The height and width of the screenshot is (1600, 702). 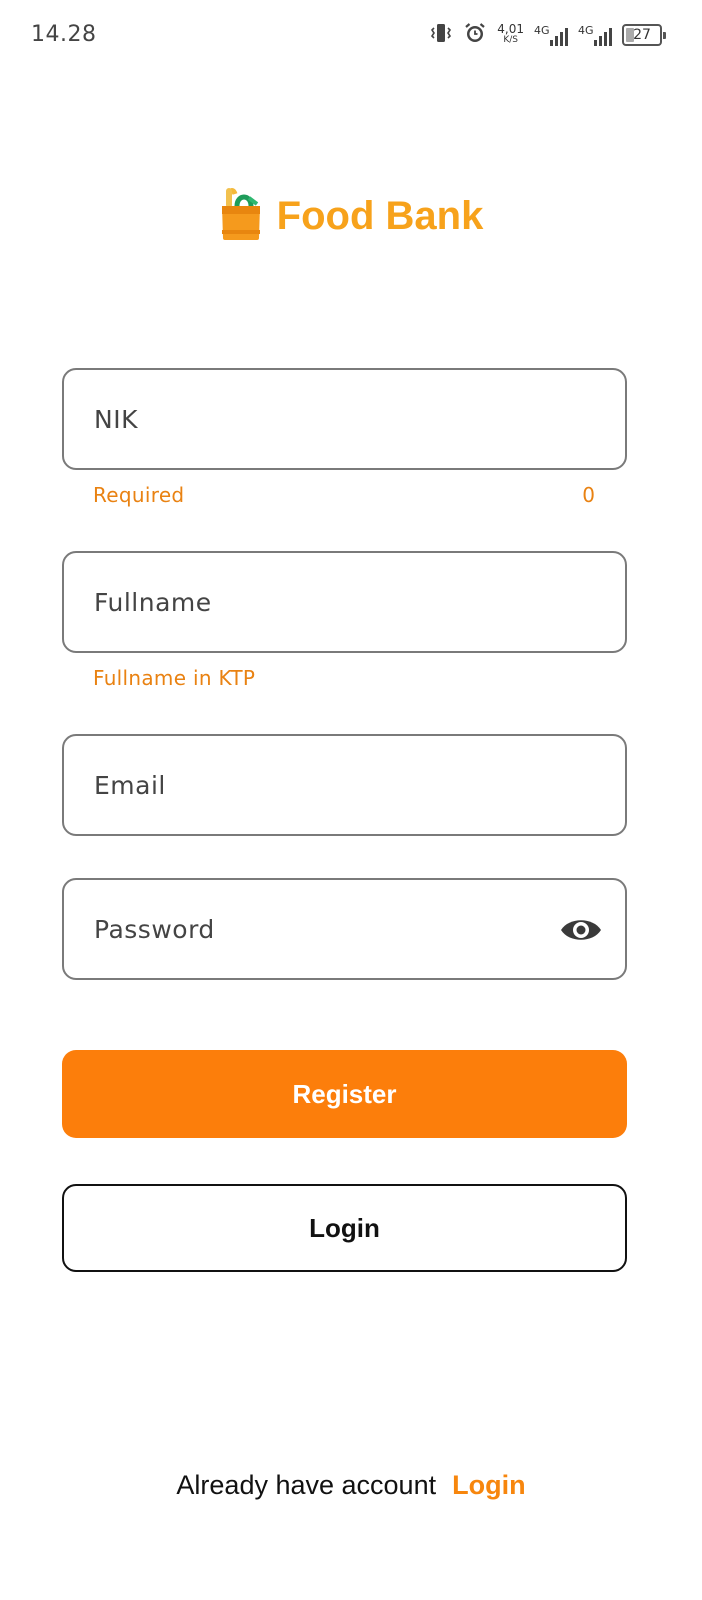 I want to click on brand-header: Food Bank, so click(x=351, y=216).